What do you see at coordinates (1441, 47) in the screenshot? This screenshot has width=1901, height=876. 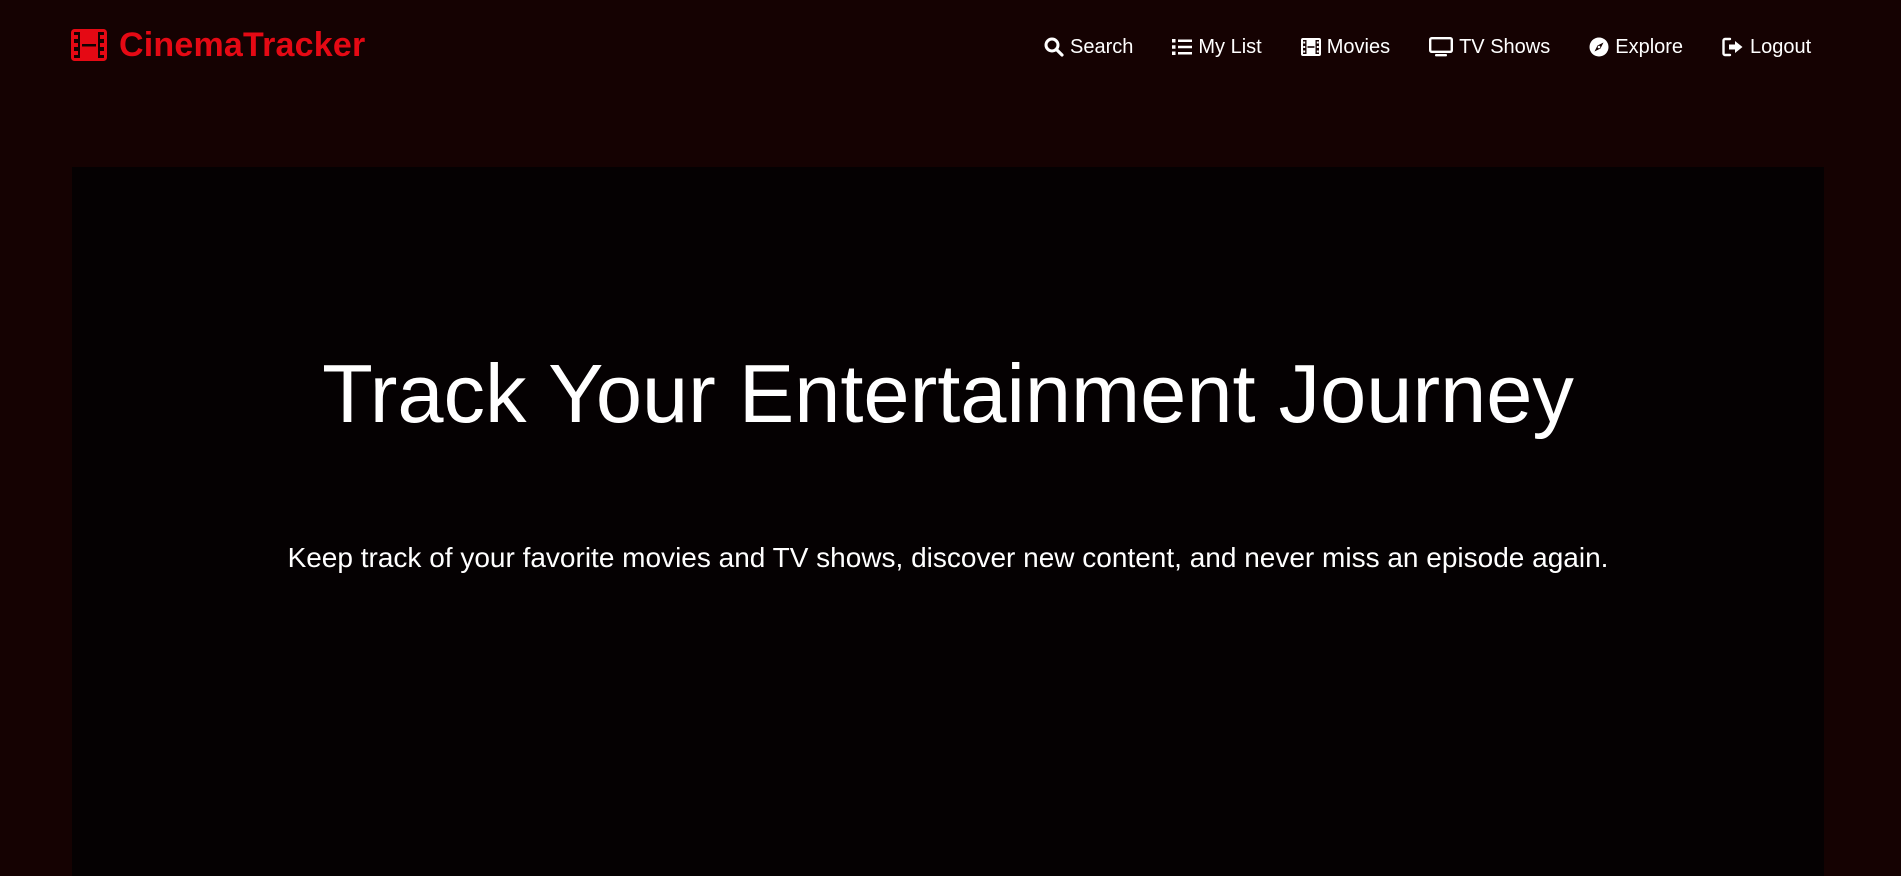 I see `tv-icon` at bounding box center [1441, 47].